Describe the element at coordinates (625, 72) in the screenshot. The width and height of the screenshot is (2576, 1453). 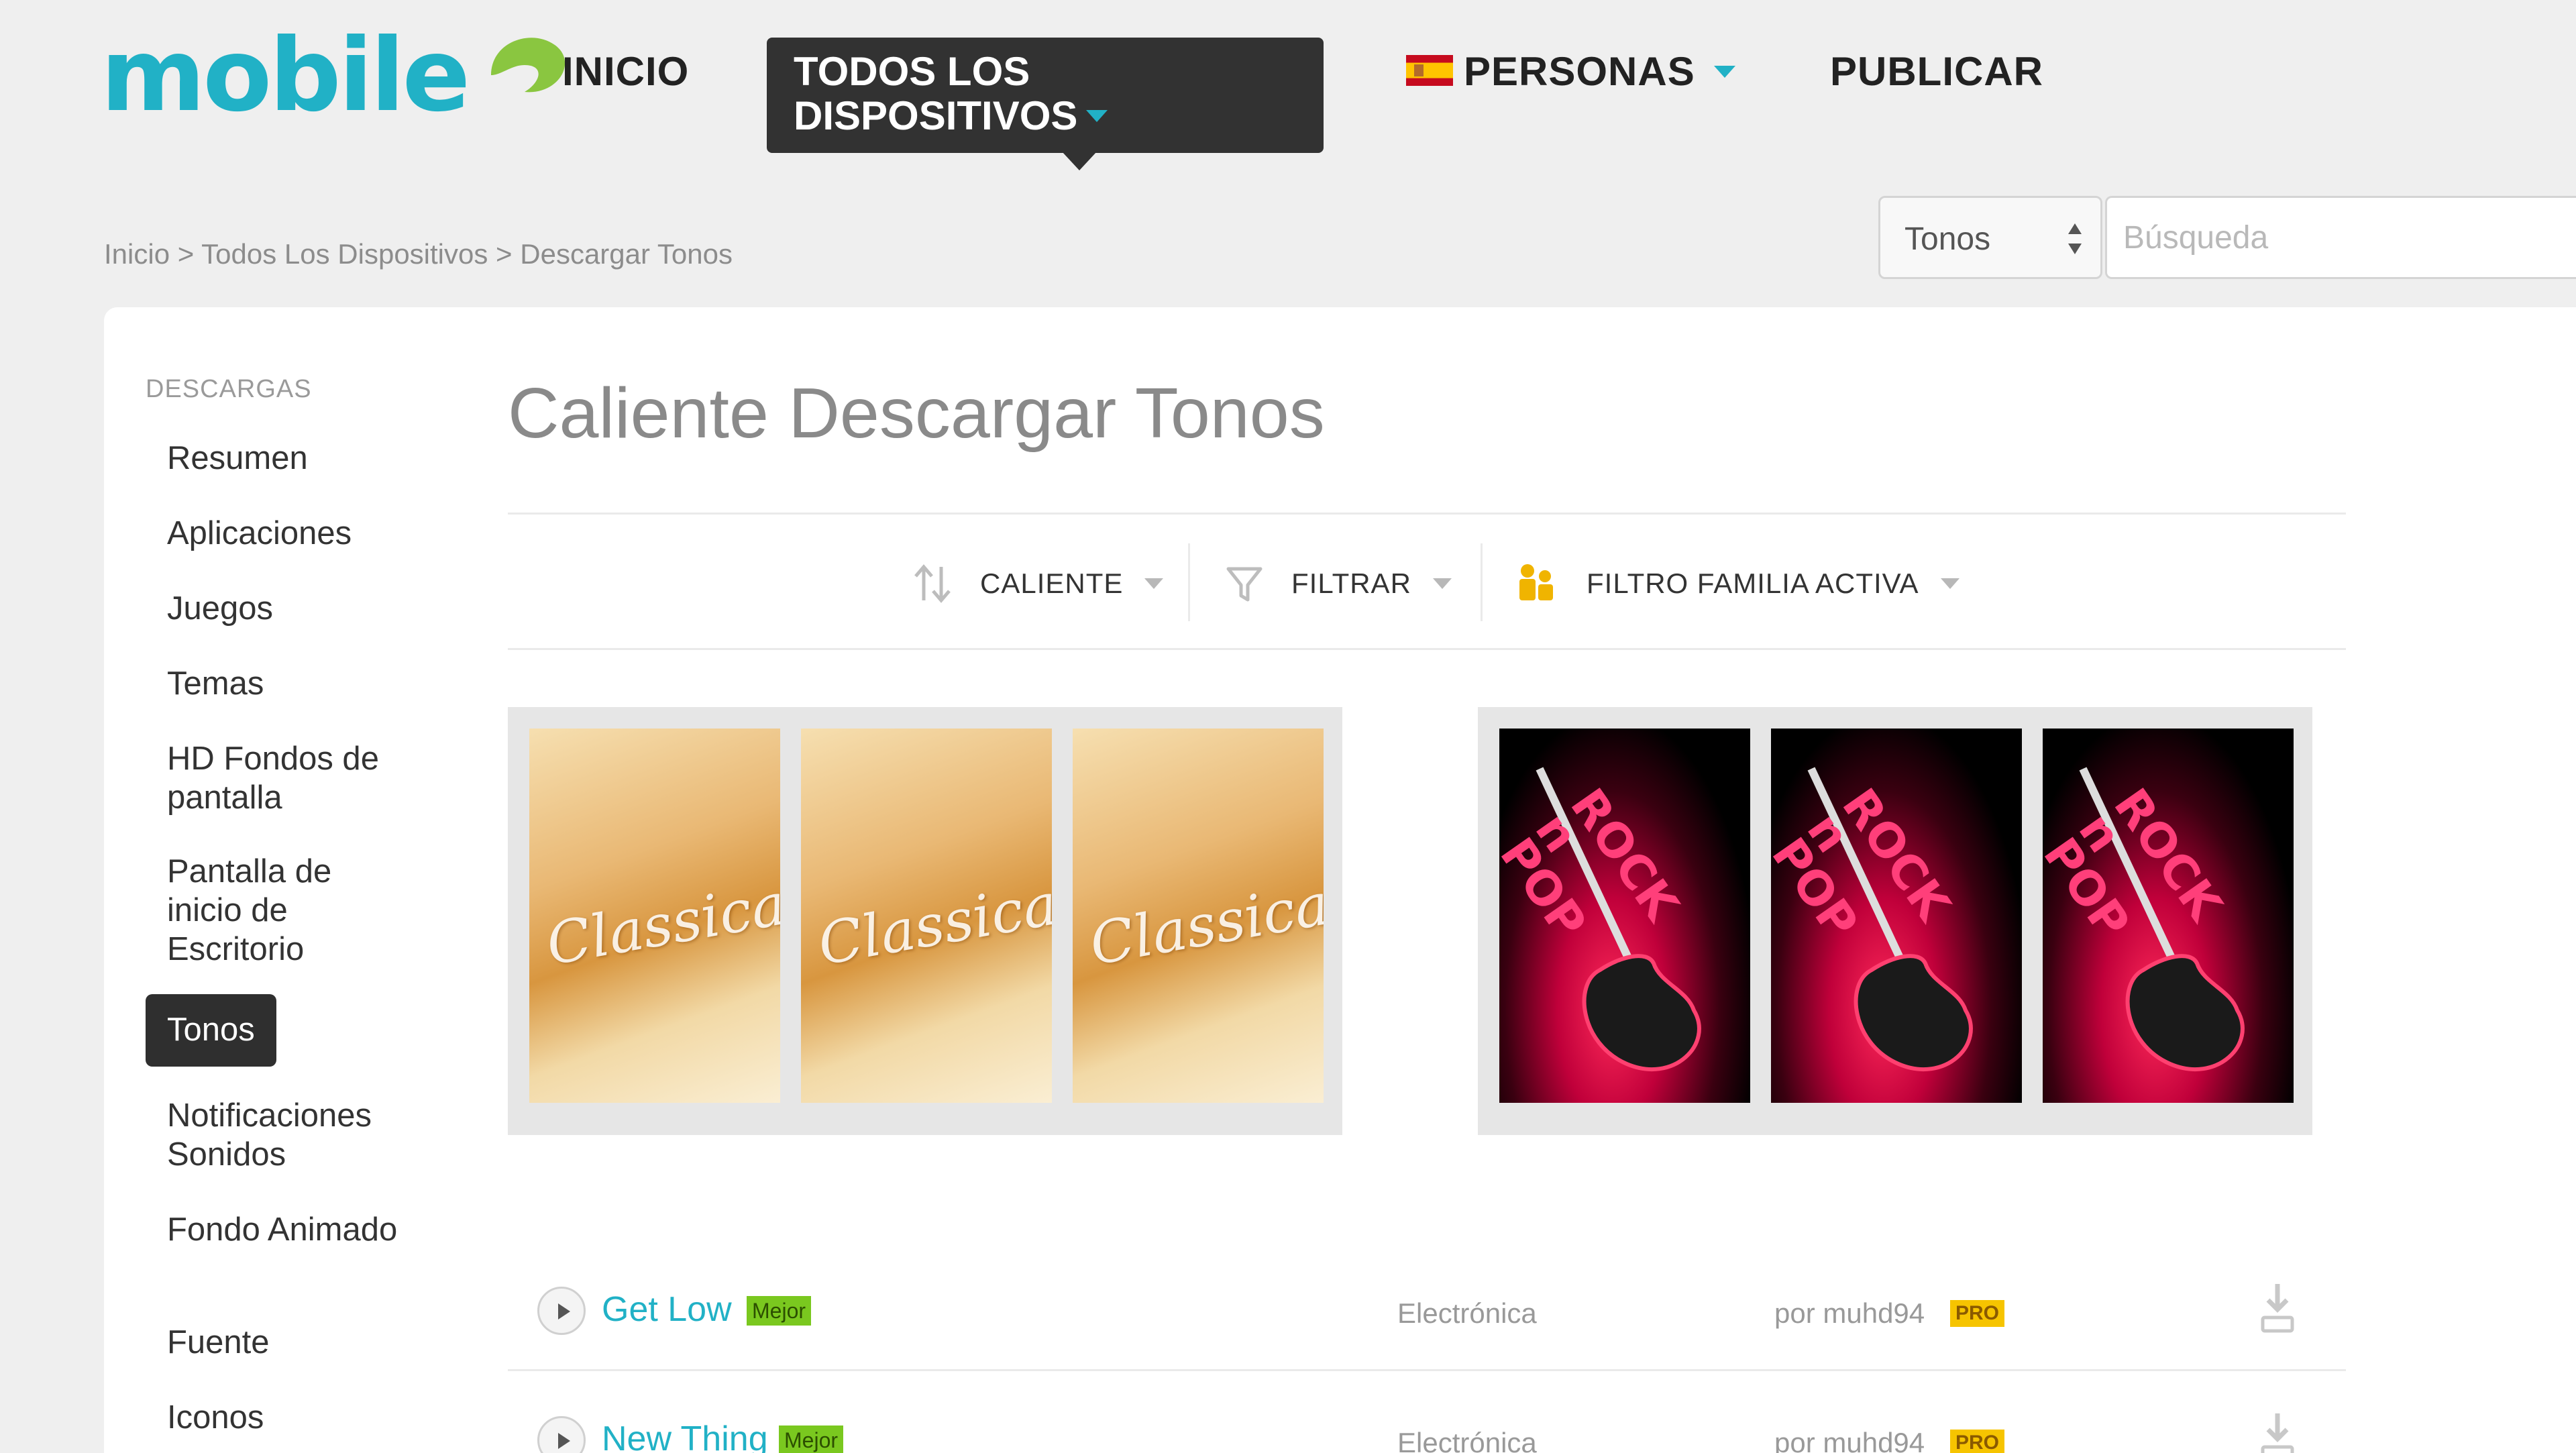
I see `nav-inicio: INICIO` at that location.